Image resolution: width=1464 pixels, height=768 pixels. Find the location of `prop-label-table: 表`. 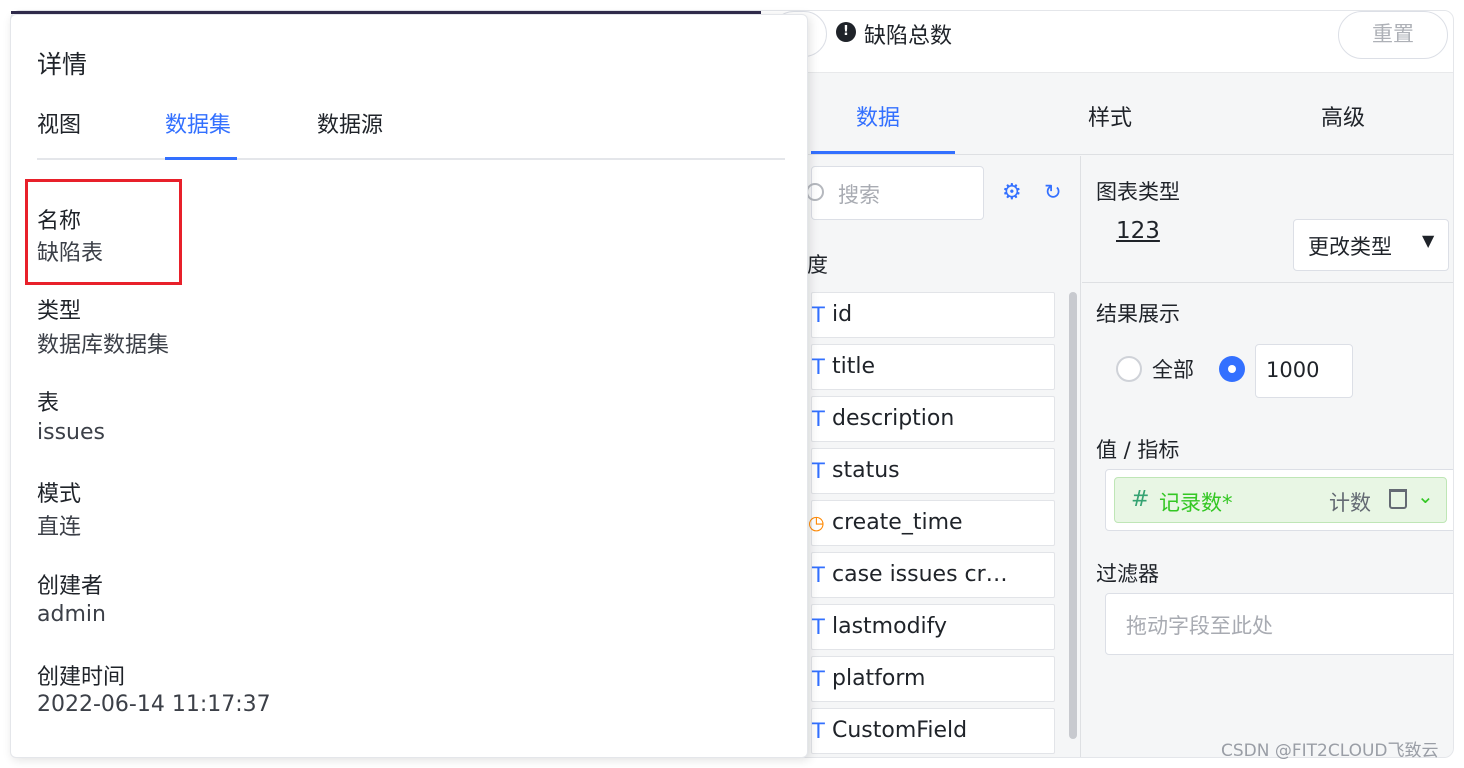

prop-label-table: 表 is located at coordinates (48, 403).